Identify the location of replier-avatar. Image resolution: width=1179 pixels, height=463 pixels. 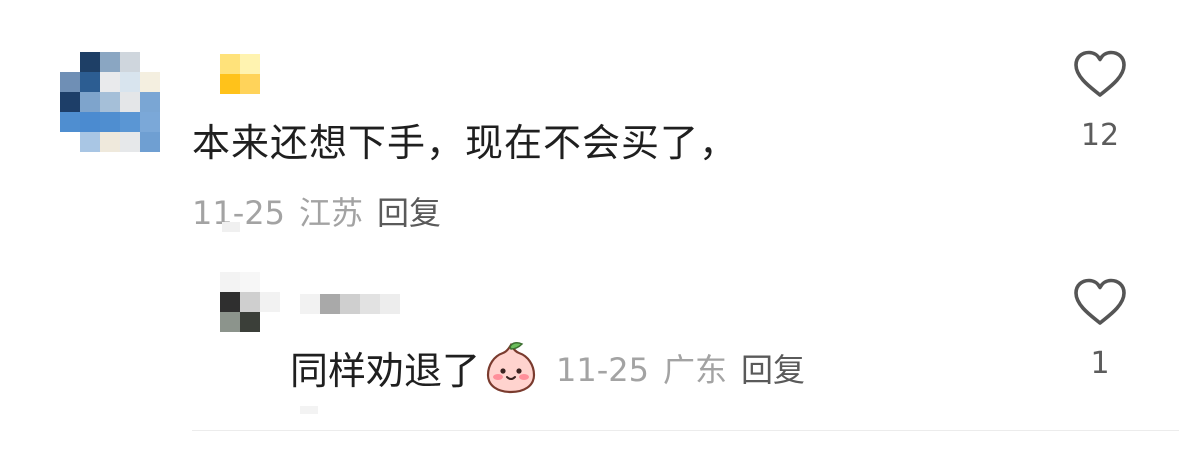
(250, 302).